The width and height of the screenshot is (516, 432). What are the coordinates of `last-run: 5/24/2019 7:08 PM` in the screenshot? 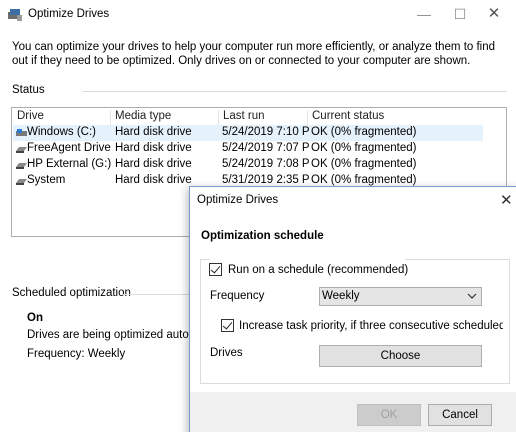 It's located at (266, 164).